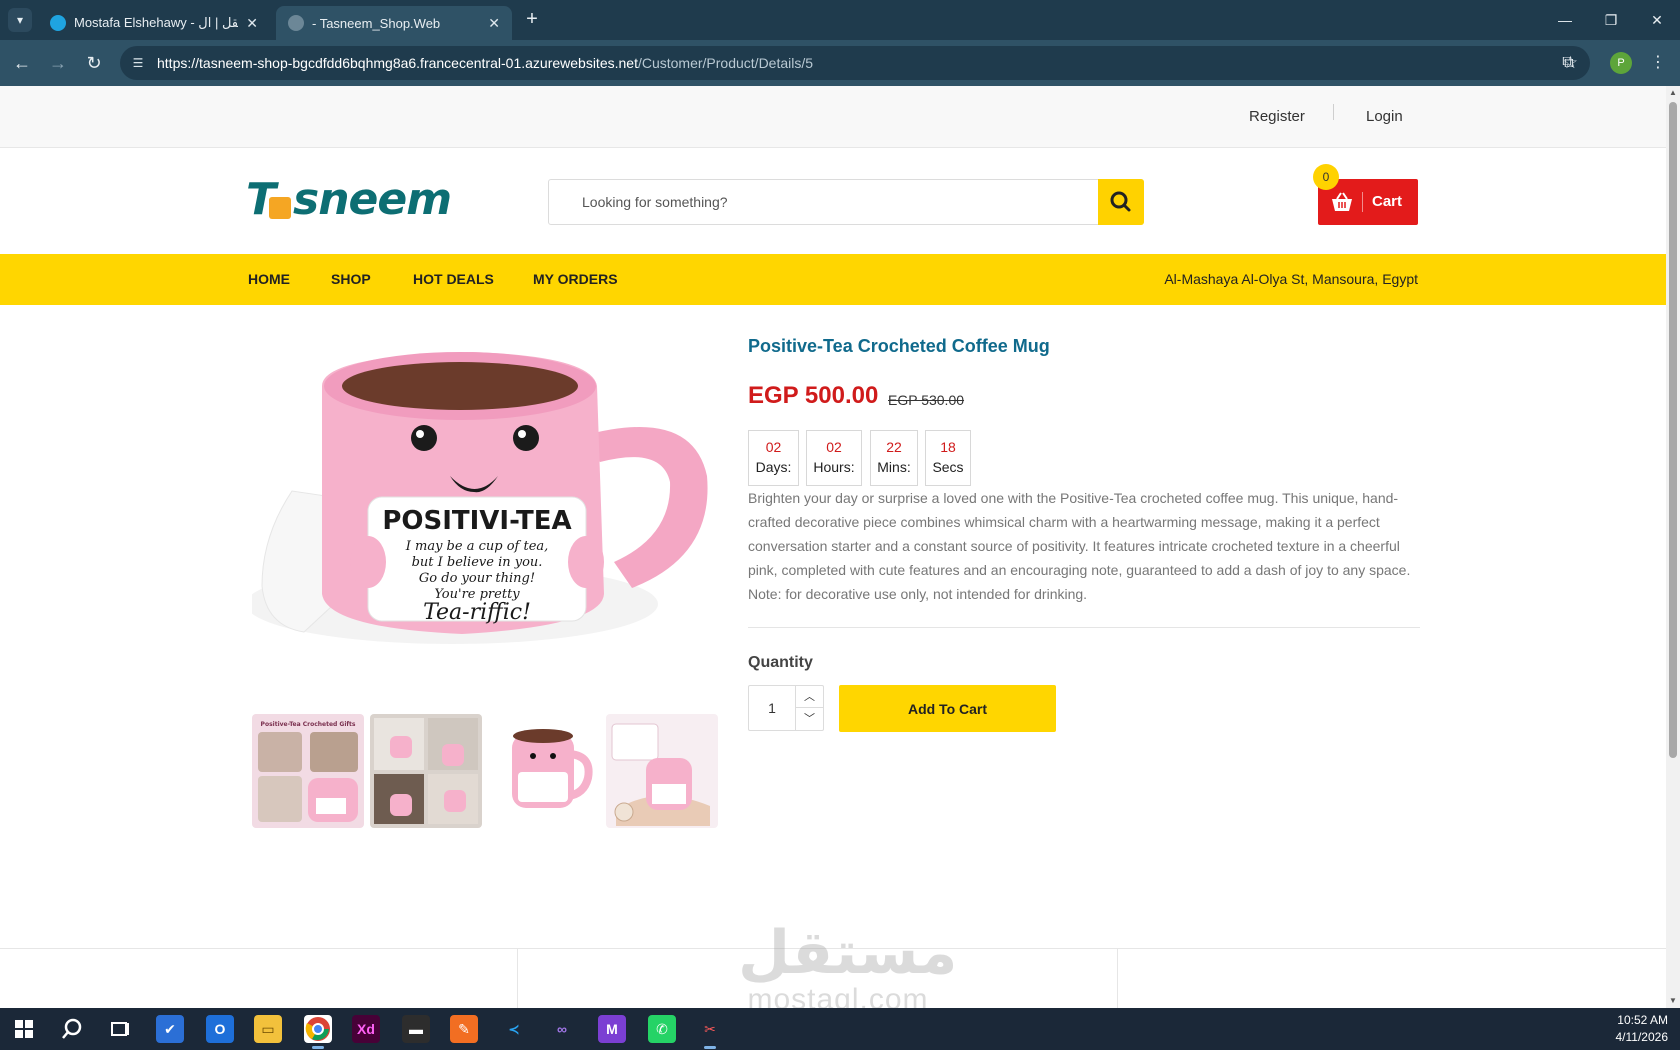 The width and height of the screenshot is (1680, 1052). Describe the element at coordinates (834, 467) in the screenshot. I see `countdown-unit: Hours:` at that location.